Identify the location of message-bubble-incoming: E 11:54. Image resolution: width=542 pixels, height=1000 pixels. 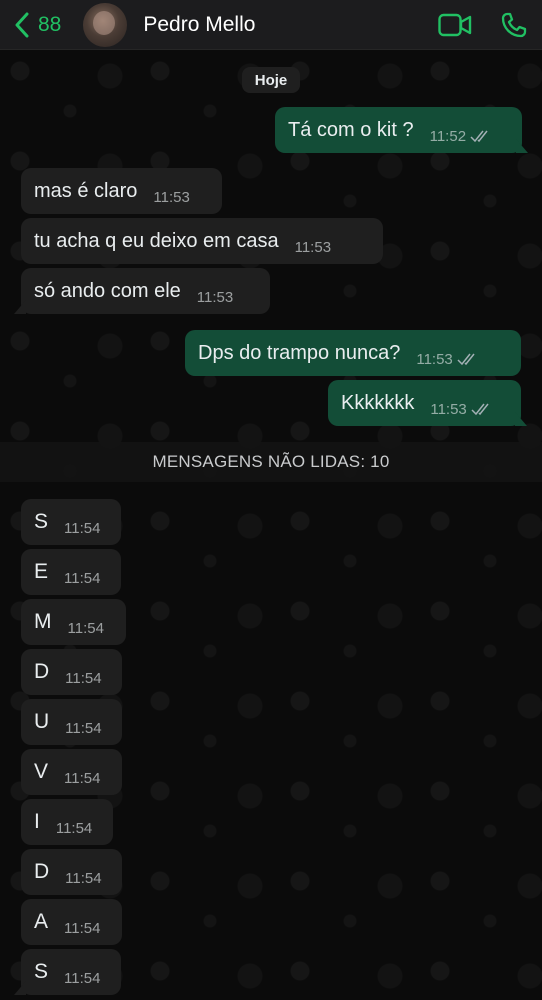
(71, 572).